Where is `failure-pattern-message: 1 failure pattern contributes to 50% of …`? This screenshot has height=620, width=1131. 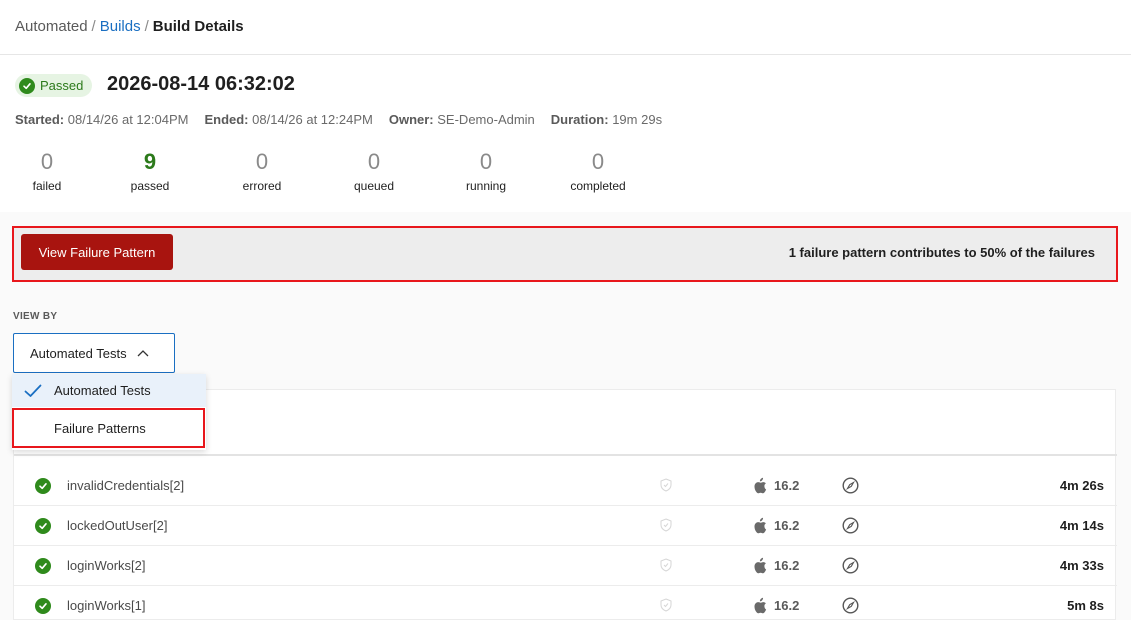
failure-pattern-message: 1 failure pattern contributes to 50% of … is located at coordinates (941, 252).